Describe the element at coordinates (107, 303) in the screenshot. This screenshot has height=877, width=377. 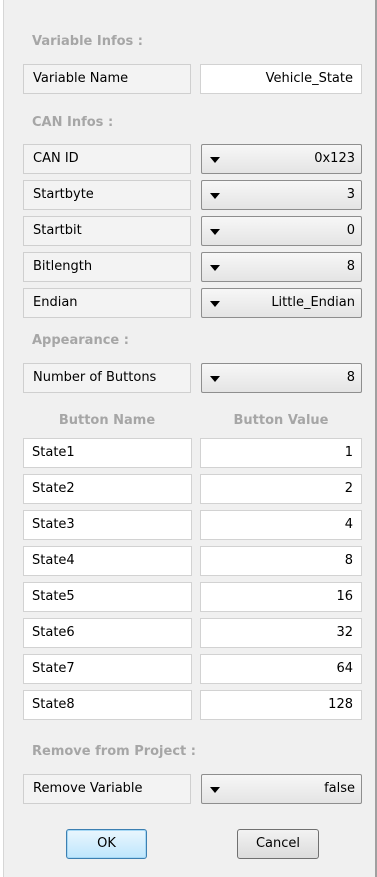
I see `endian-label: Endian` at that location.